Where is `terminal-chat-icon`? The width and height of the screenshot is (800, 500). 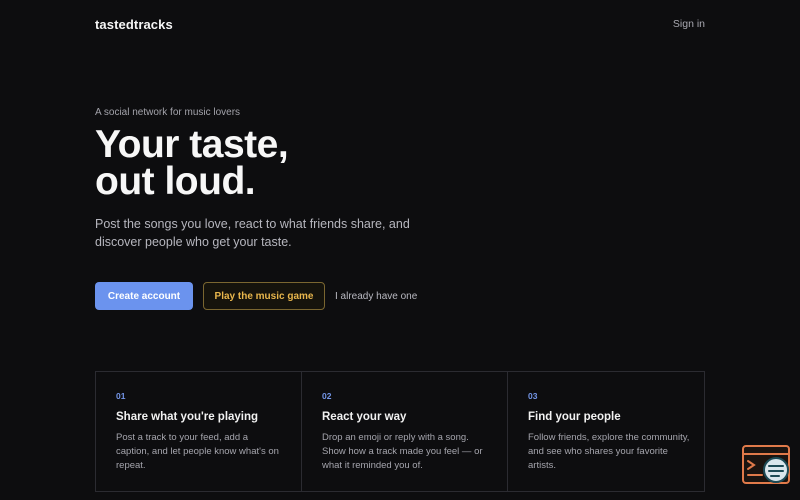 terminal-chat-icon is located at coordinates (766, 465).